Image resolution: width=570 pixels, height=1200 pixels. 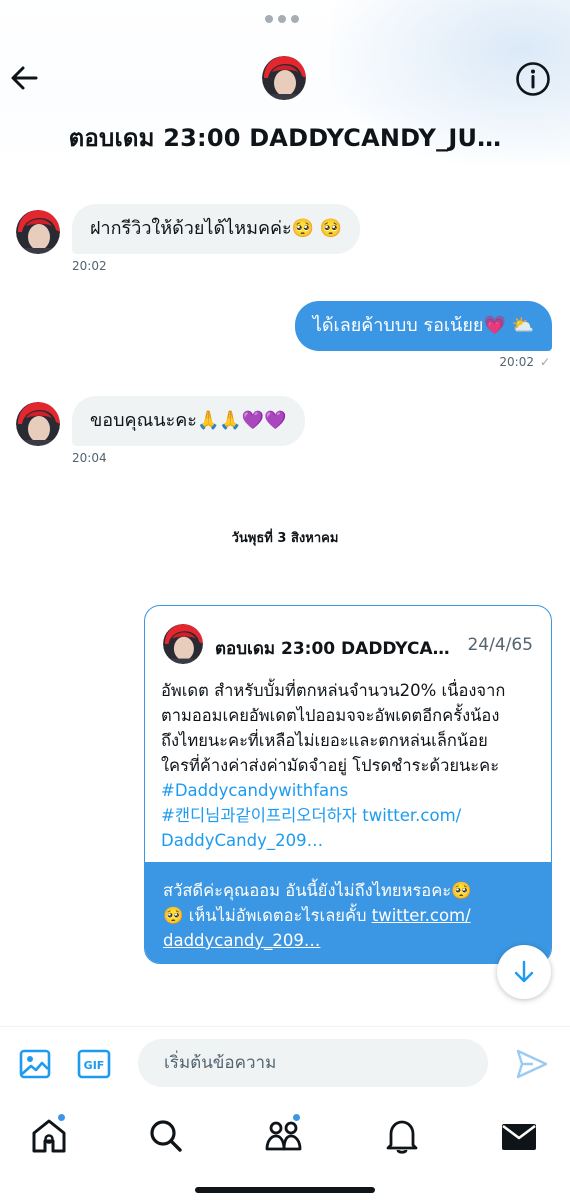 I want to click on message-bubble: ขอบคุณนะคะ🙏🙏💜💜, so click(x=188, y=421).